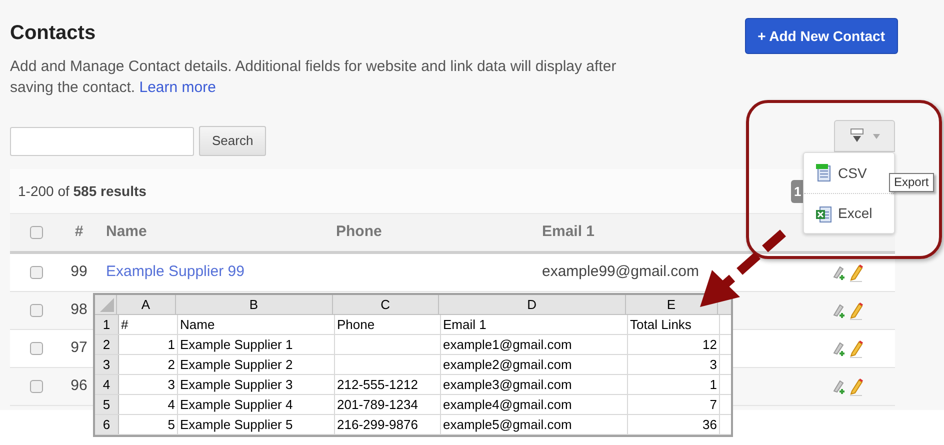  Describe the element at coordinates (177, 87) in the screenshot. I see `learn-more-link: Learn more` at that location.